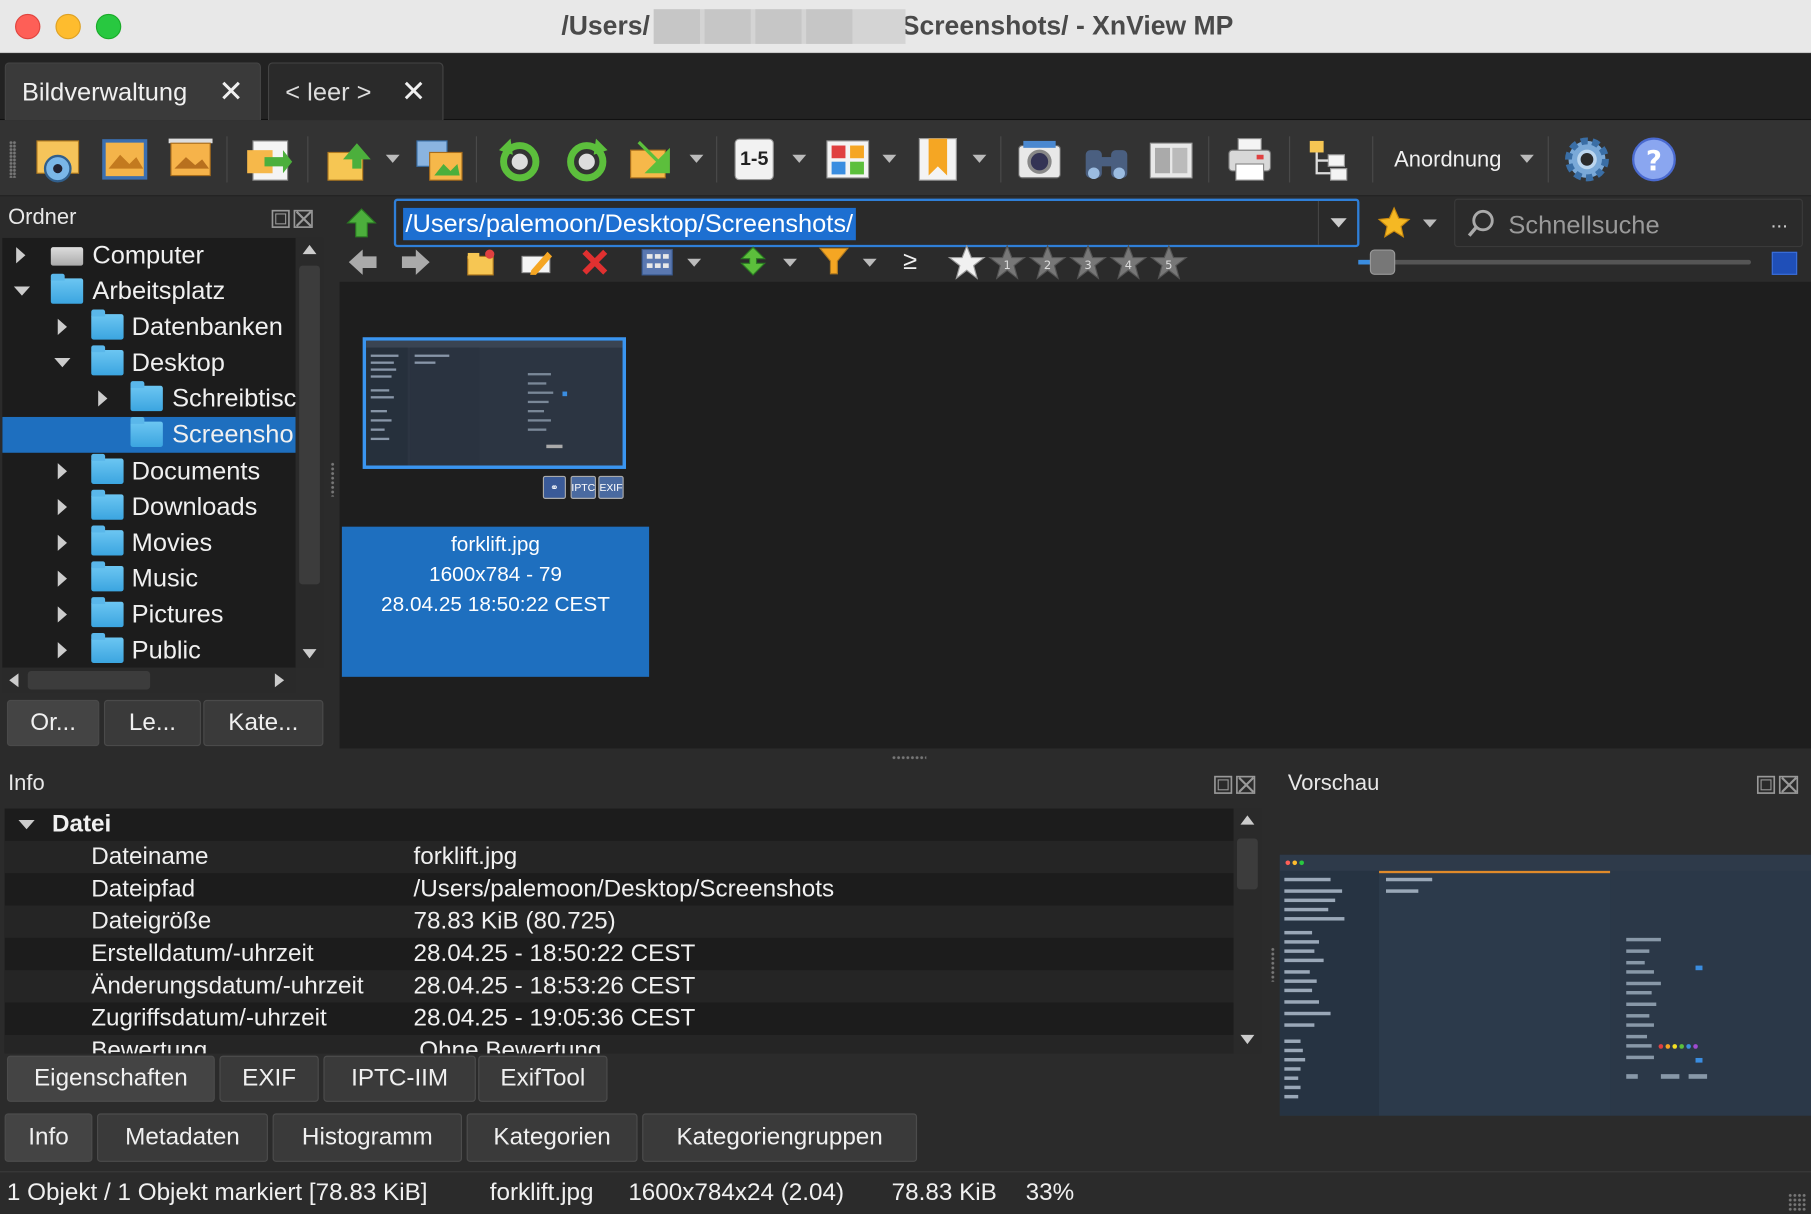 The height and width of the screenshot is (1214, 1811). I want to click on tree-item-movies: Movies, so click(148, 543).